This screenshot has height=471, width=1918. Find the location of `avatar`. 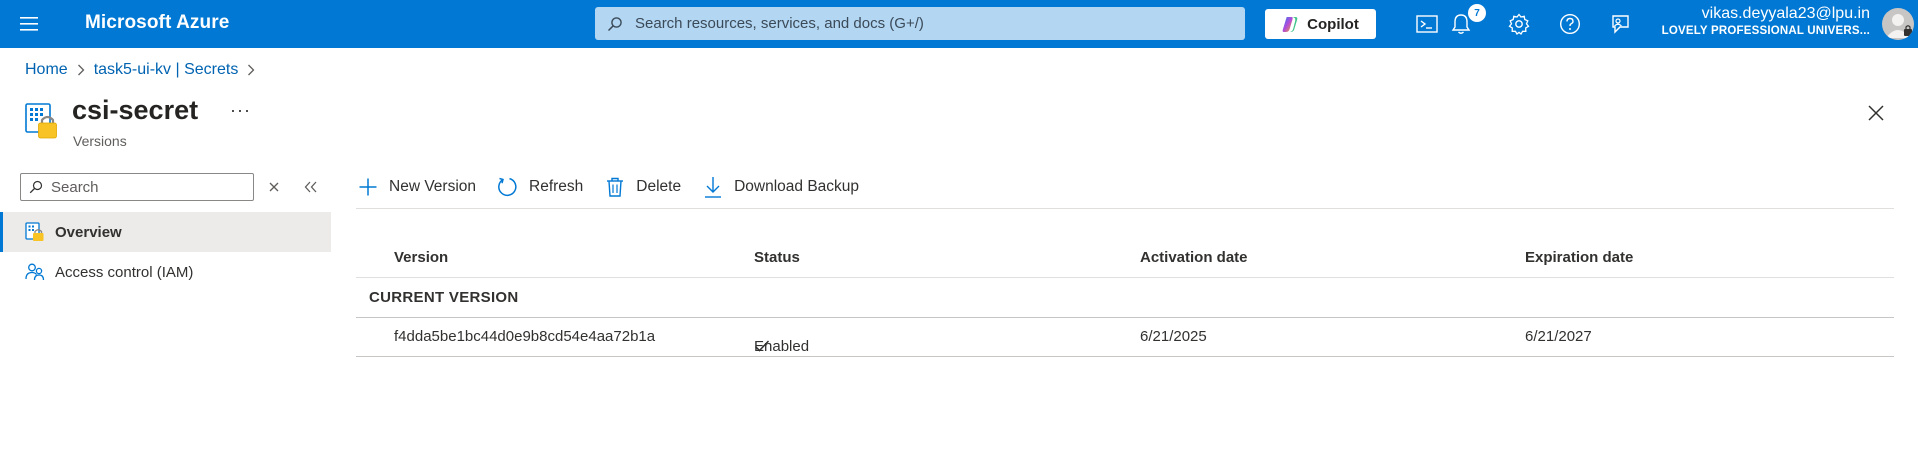

avatar is located at coordinates (1898, 24).